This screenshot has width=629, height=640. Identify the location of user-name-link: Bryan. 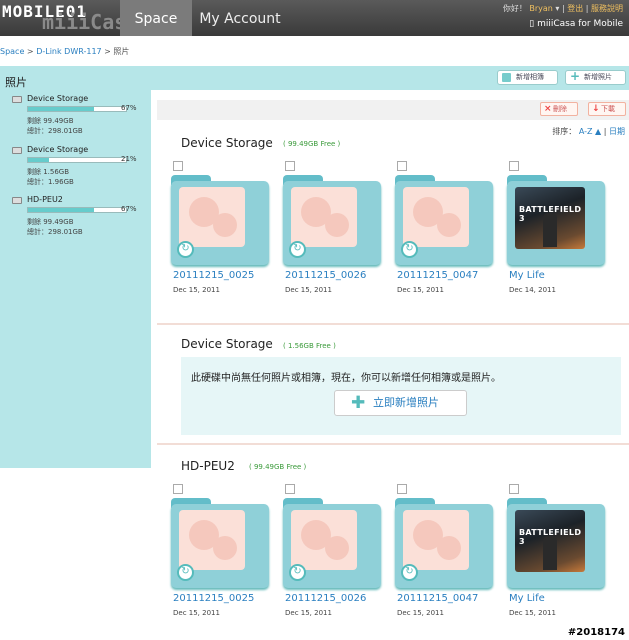
(540, 8).